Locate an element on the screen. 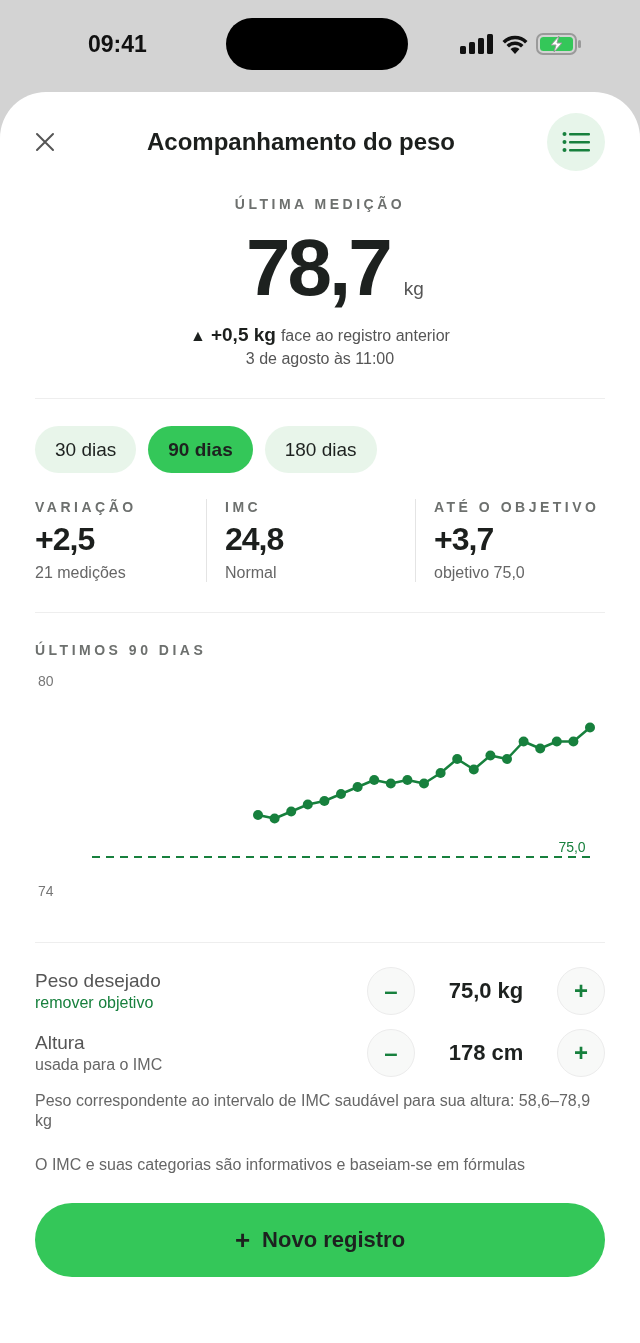 The width and height of the screenshot is (640, 1343). axis-tick-label: 80 is located at coordinates (46, 681).